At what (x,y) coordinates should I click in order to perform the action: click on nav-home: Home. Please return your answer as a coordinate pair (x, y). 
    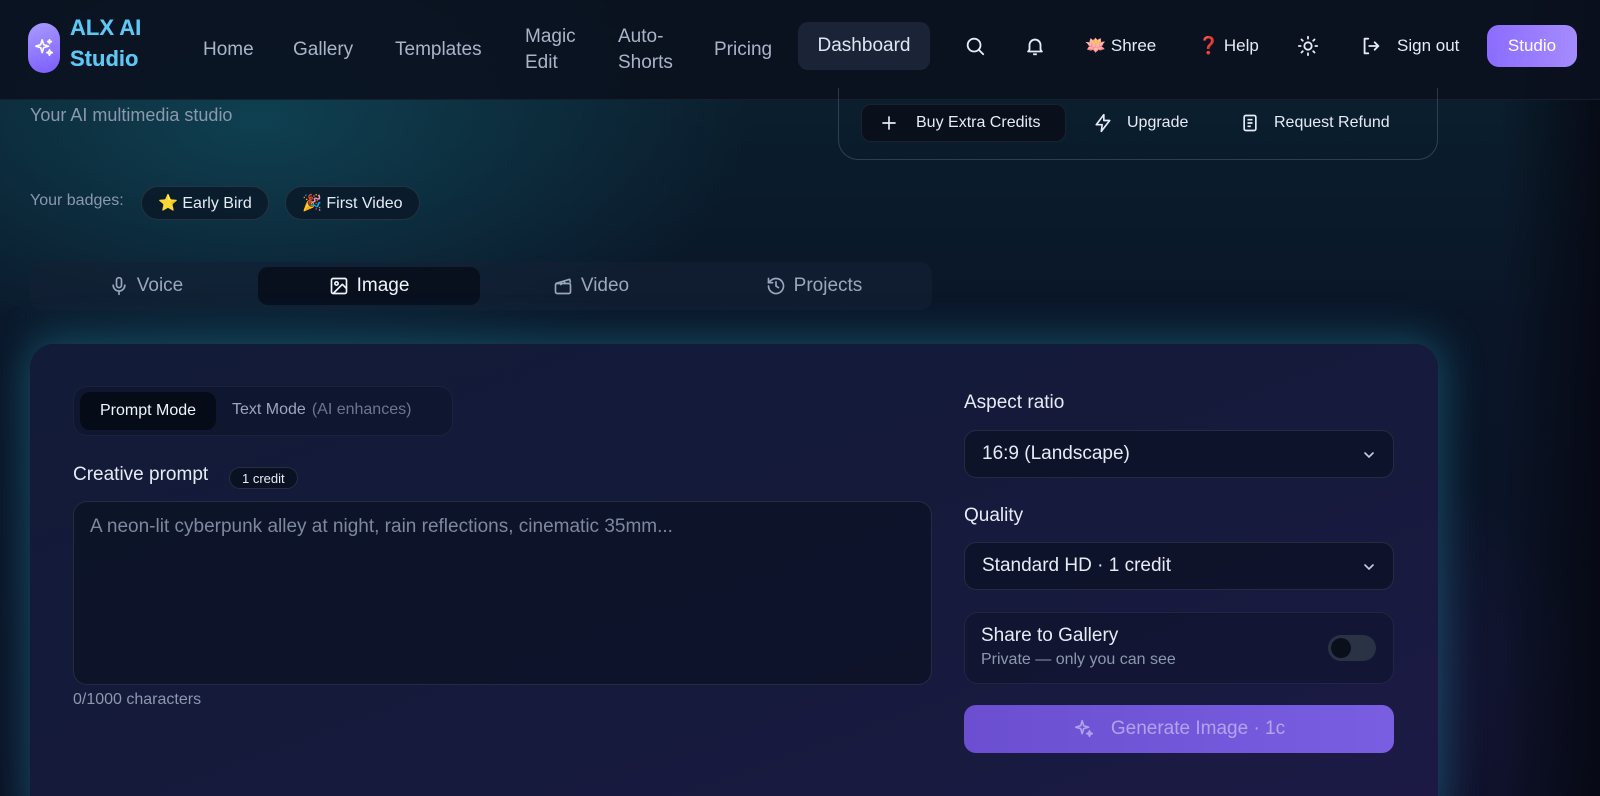
    Looking at the image, I should click on (228, 50).